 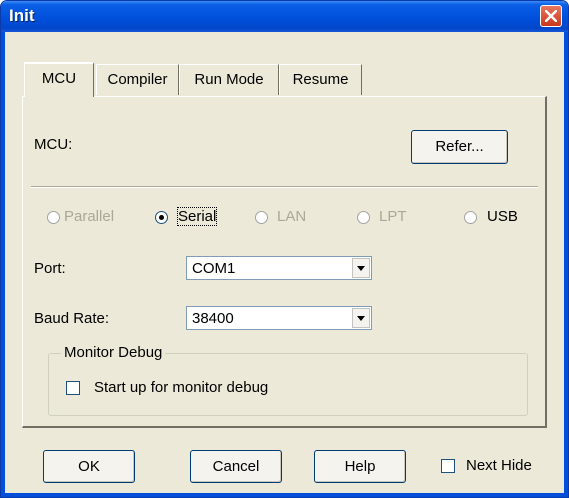 I want to click on ok-button: OK, so click(x=89, y=466).